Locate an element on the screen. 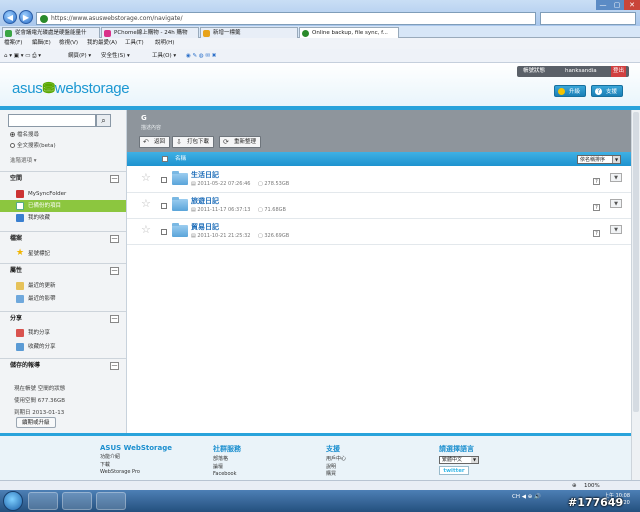  upgrade-button: 升級 is located at coordinates (570, 91).